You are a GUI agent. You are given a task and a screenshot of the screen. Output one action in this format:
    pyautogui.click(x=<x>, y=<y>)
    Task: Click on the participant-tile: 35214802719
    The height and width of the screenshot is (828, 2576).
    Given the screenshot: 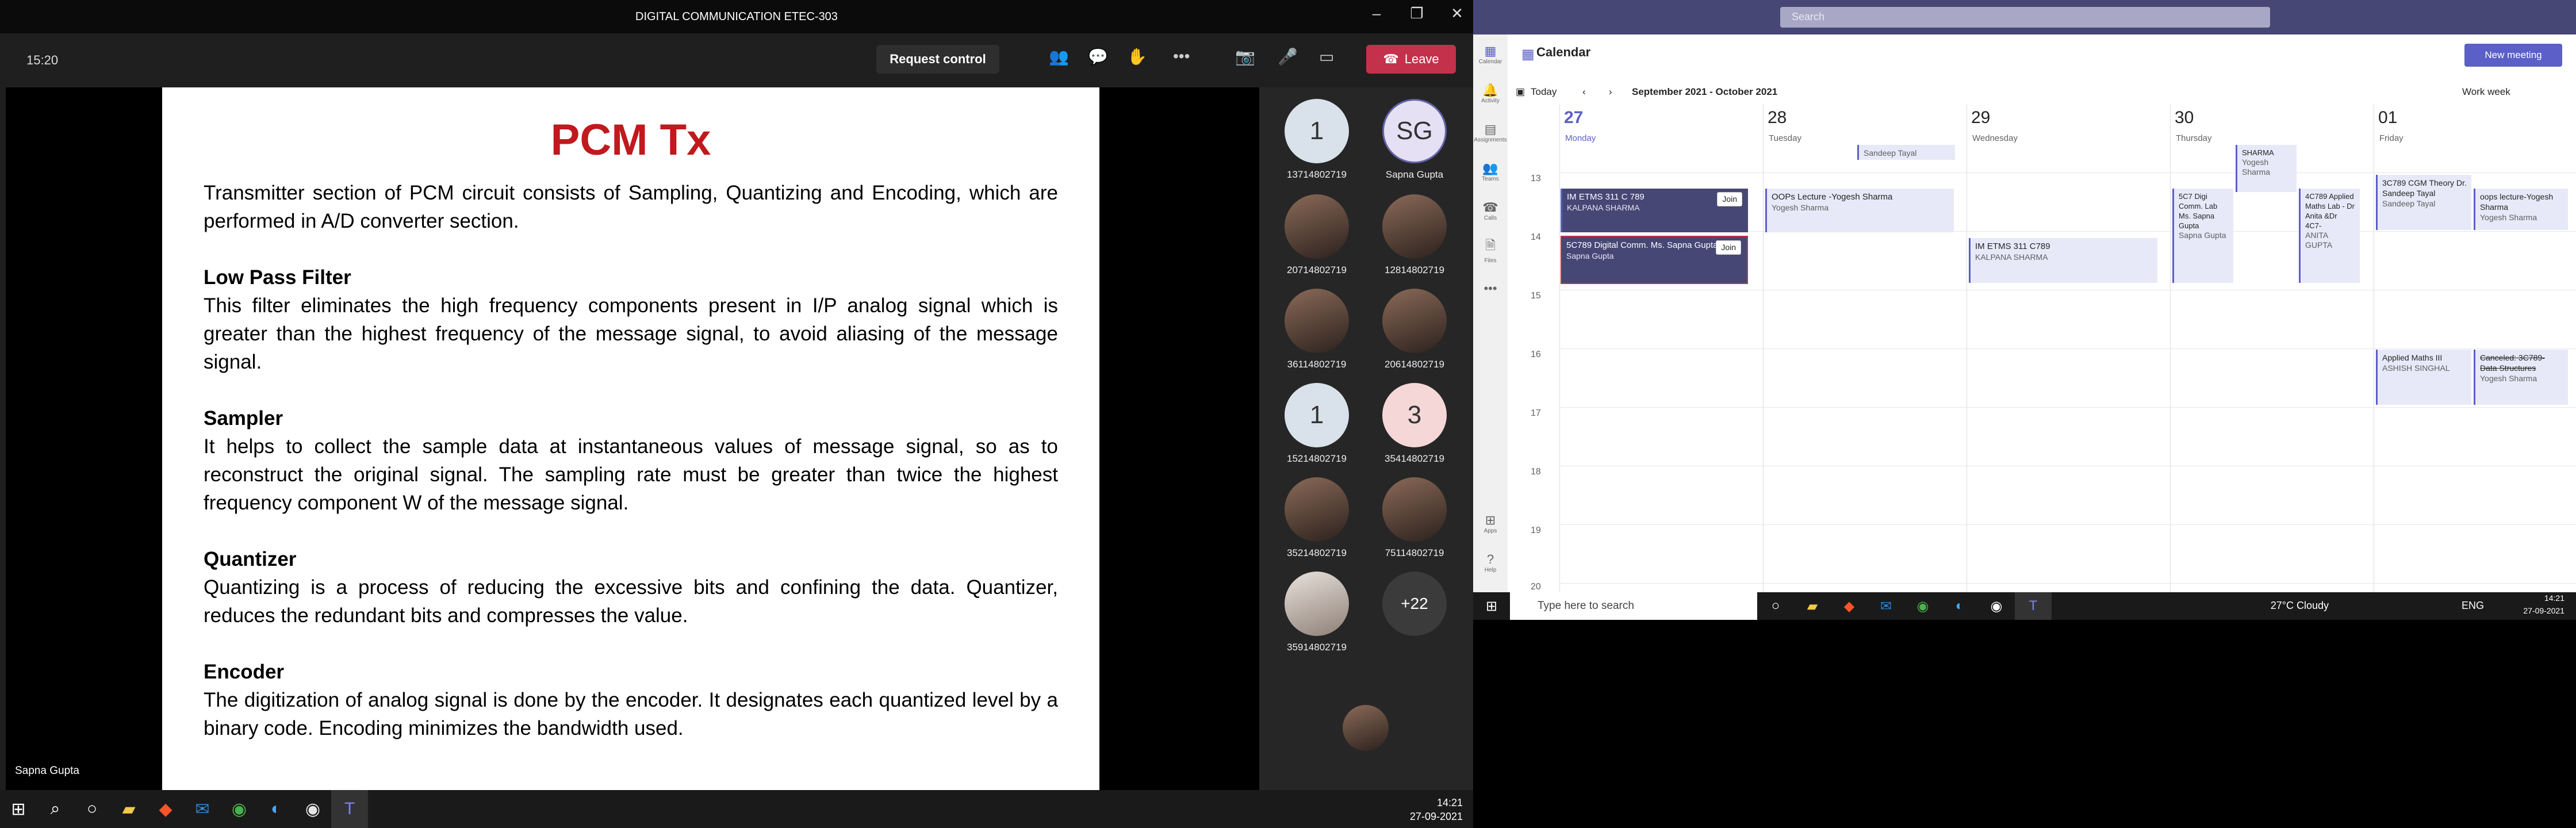 What is the action you would take?
    pyautogui.click(x=1317, y=518)
    